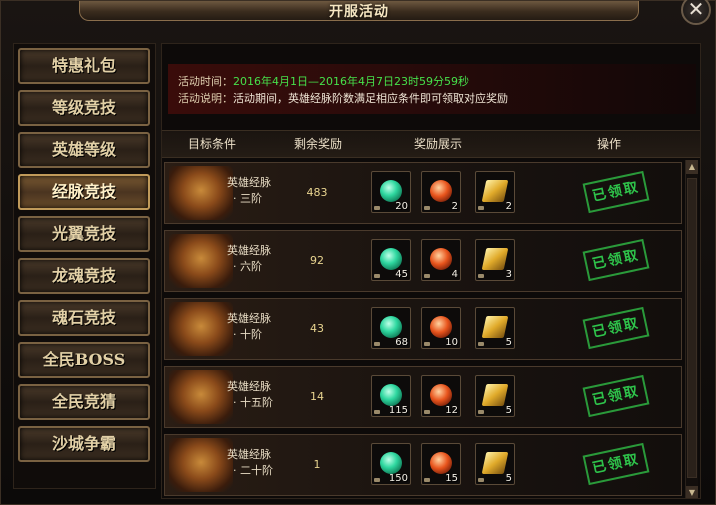  What do you see at coordinates (84, 402) in the screenshot?
I see `sidebar-item-world-guess: 全民竞猜` at bounding box center [84, 402].